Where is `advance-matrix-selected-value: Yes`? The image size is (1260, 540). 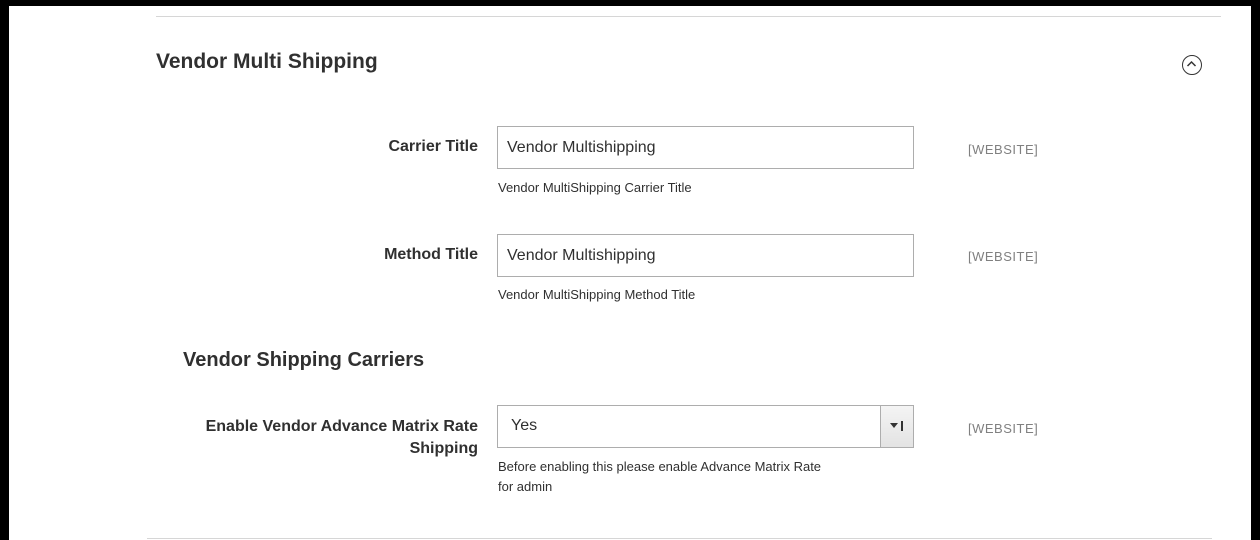 advance-matrix-selected-value: Yes is located at coordinates (524, 425).